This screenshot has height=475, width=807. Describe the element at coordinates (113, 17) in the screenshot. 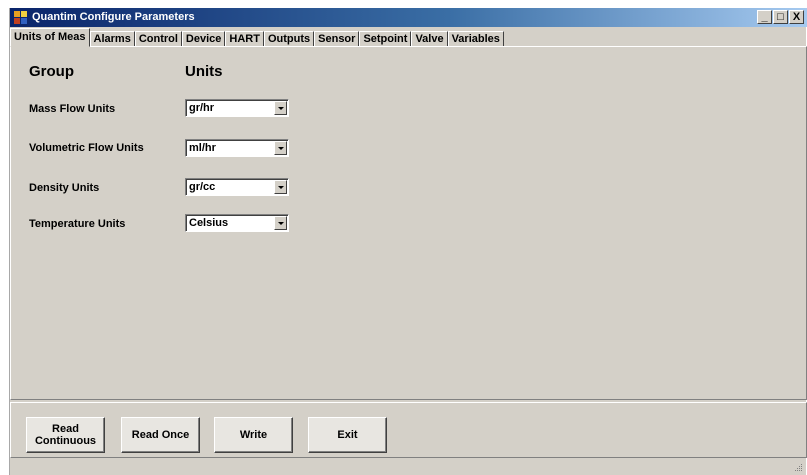

I see `window-title: Quantim Configure Parameters` at that location.